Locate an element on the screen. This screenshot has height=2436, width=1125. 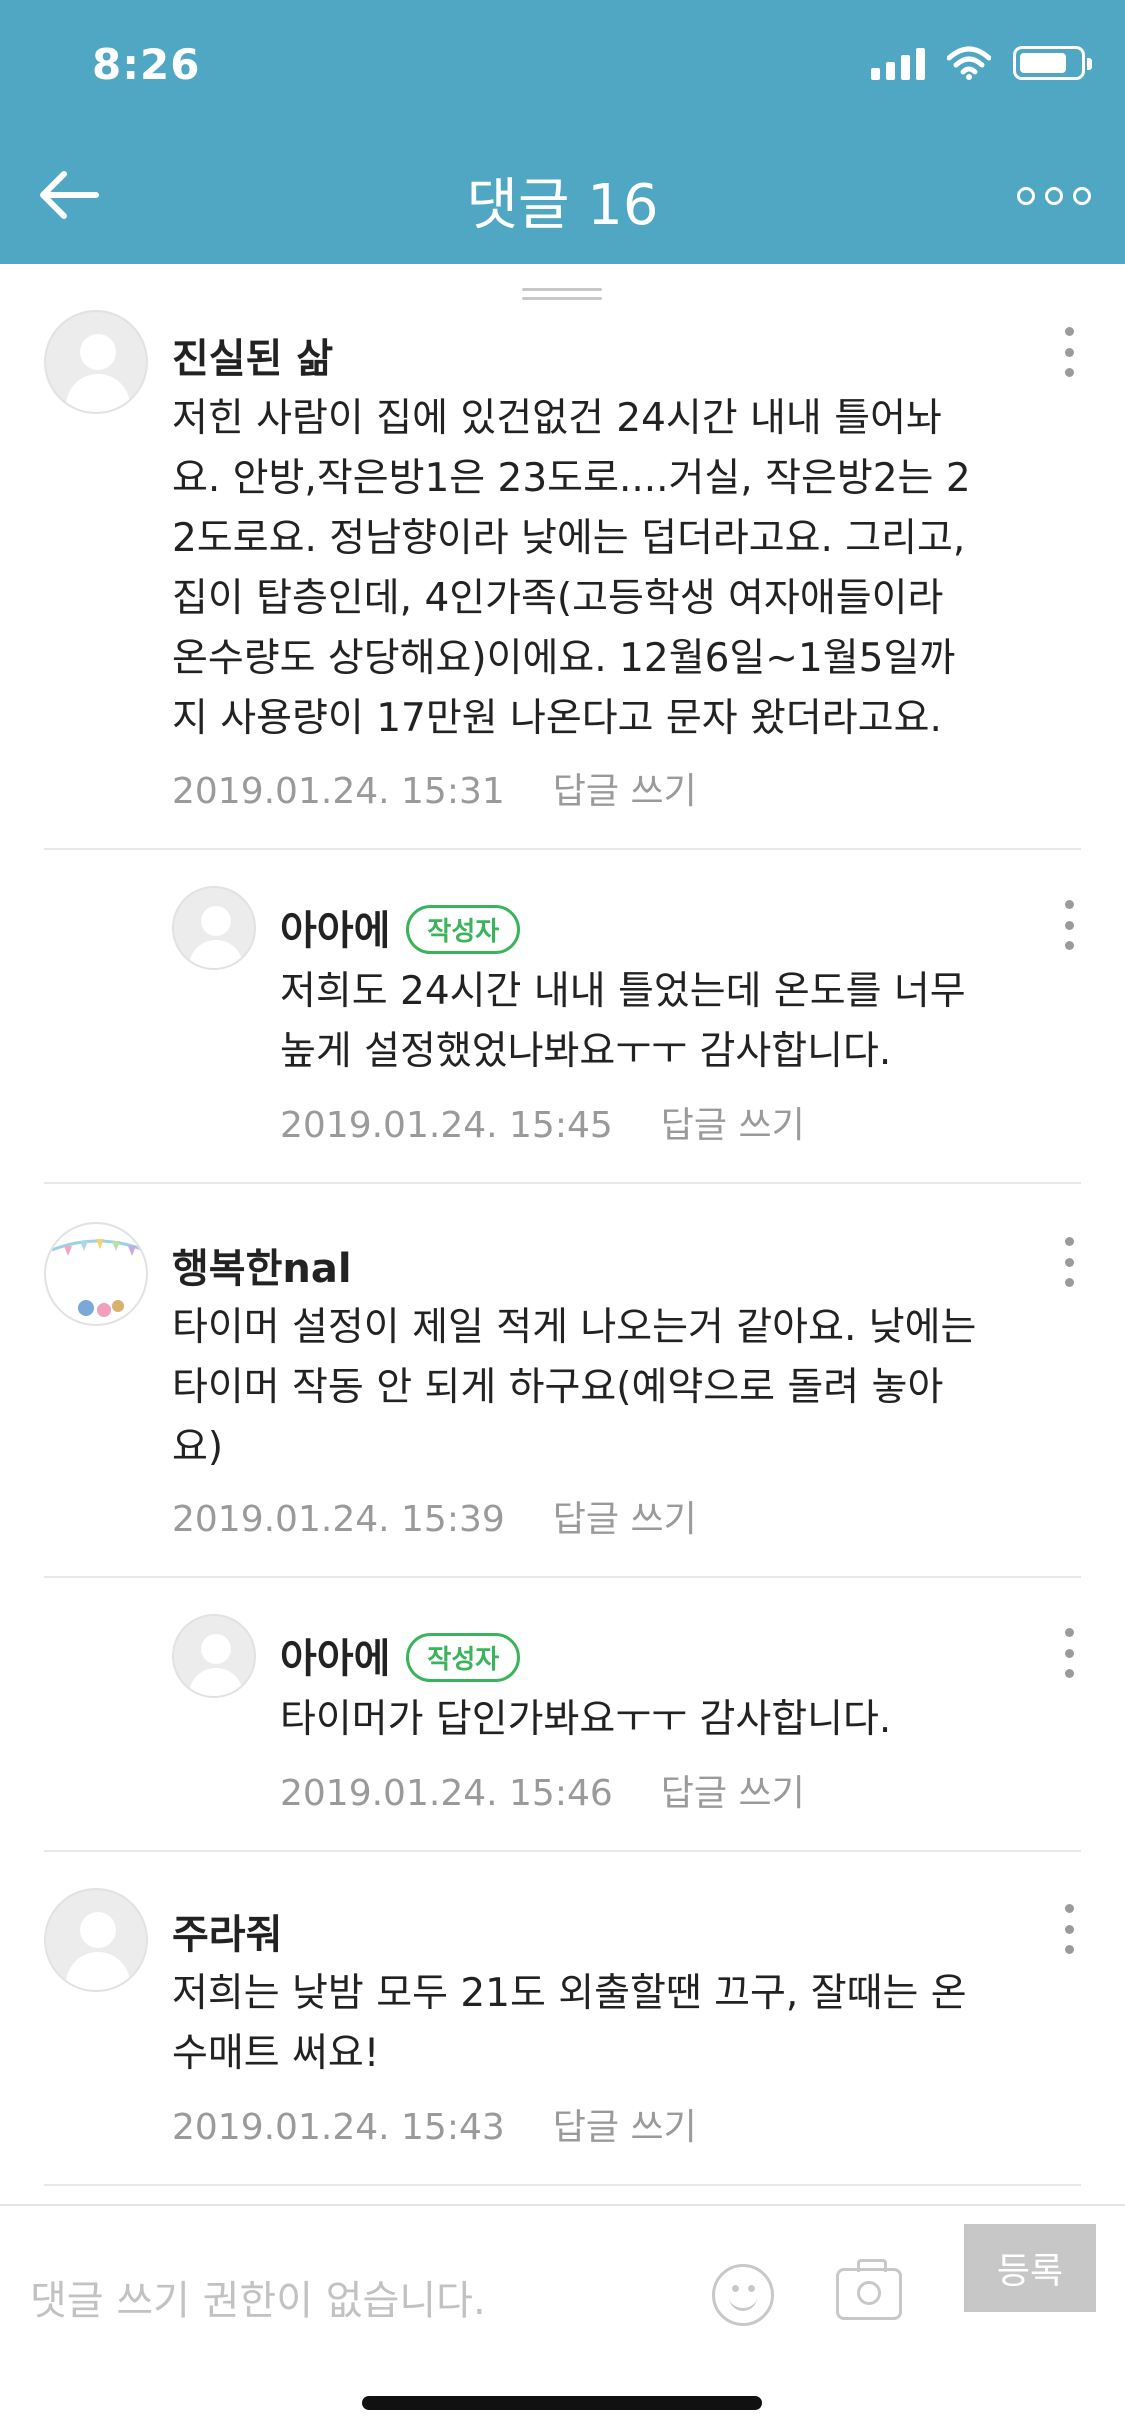
comment-author: 진실된 삶 is located at coordinates (252, 355).